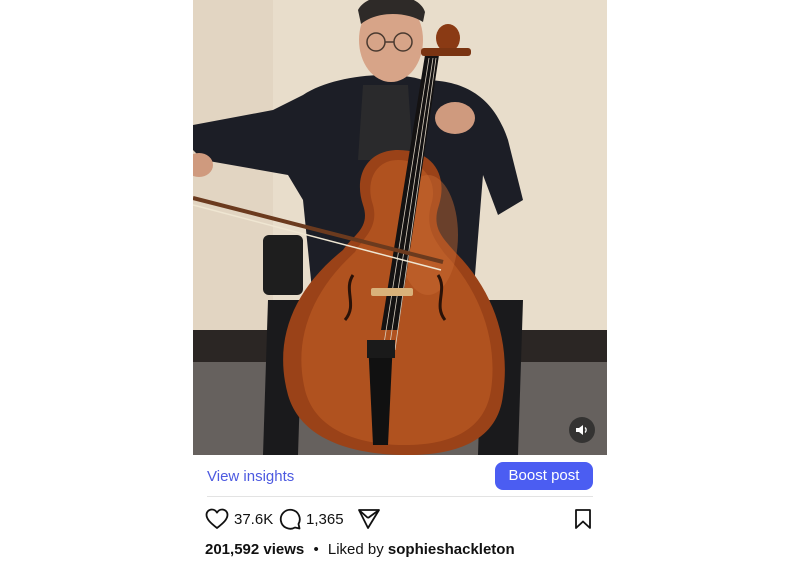  What do you see at coordinates (250, 476) in the screenshot?
I see `view-insights-link: View insights` at bounding box center [250, 476].